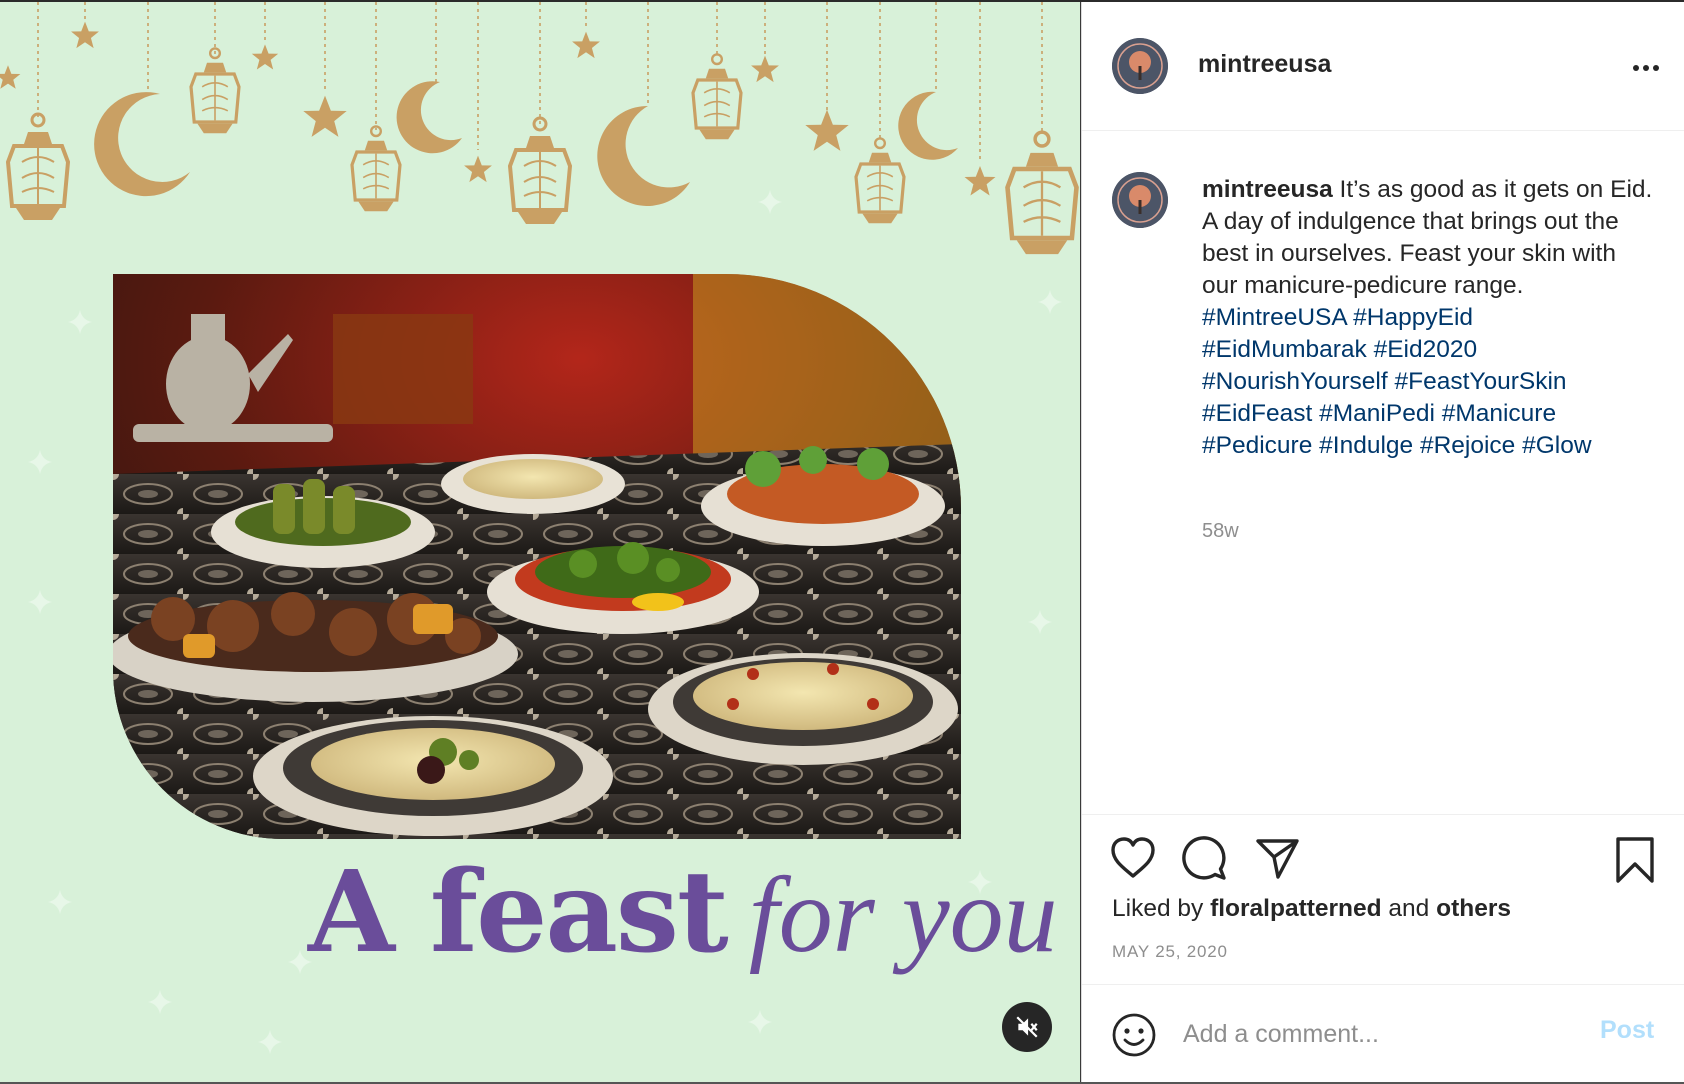 The image size is (1684, 1084). I want to click on emoji-button, so click(1134, 1037).